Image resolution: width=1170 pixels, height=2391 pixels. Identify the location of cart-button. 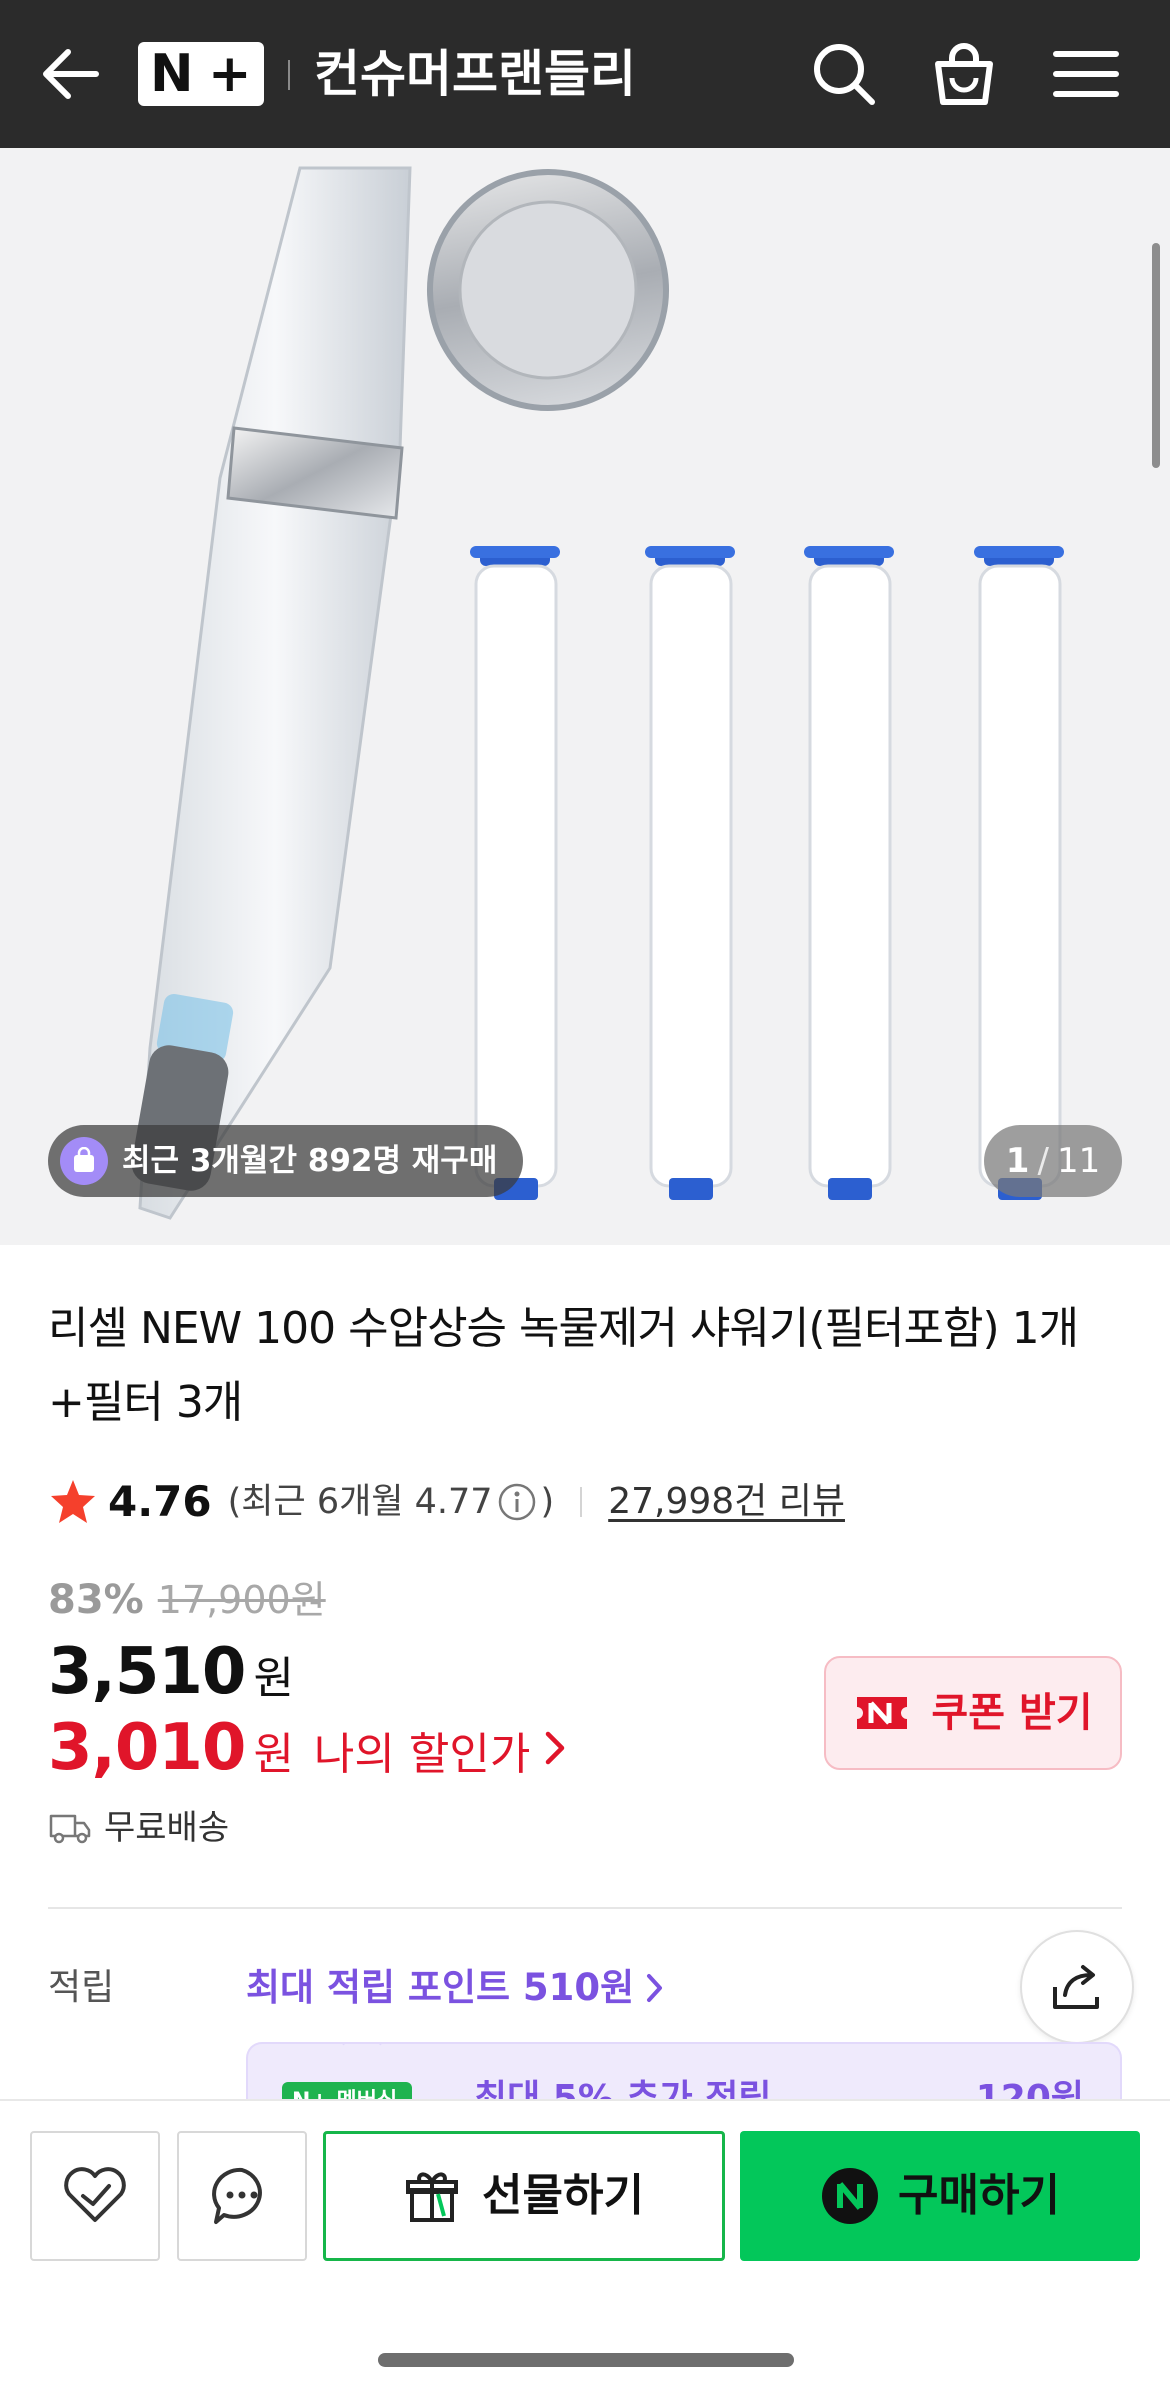
(964, 74).